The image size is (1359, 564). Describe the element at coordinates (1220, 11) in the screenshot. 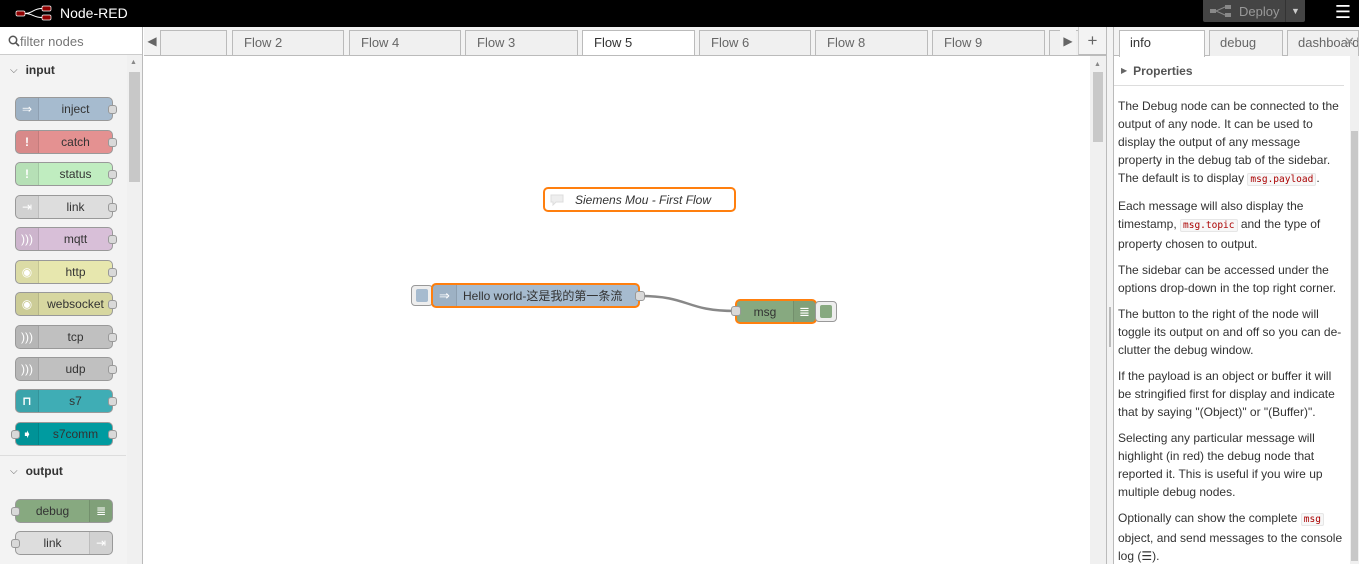

I see `deploy-icon` at that location.